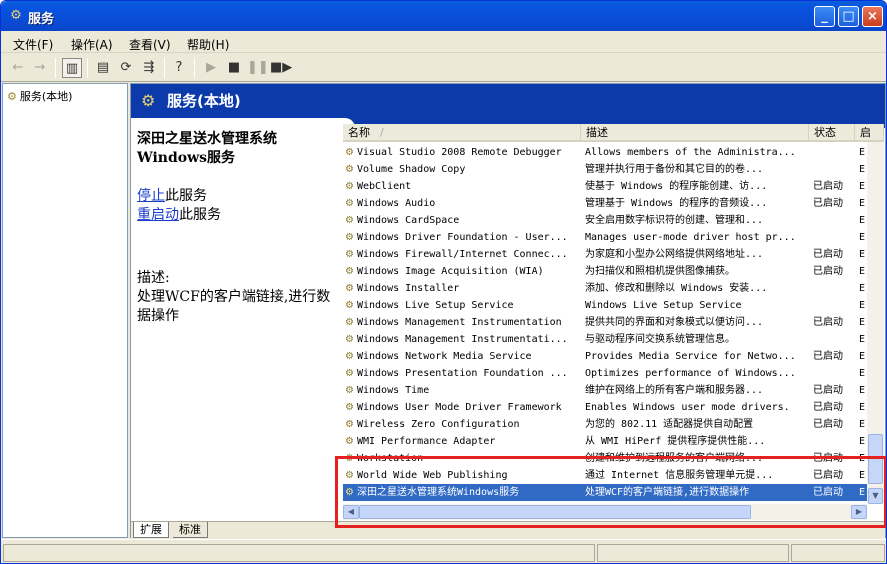 This screenshot has height=564, width=887. Describe the element at coordinates (237, 215) in the screenshot. I see `restart-link-line: 重启动此服务` at that location.